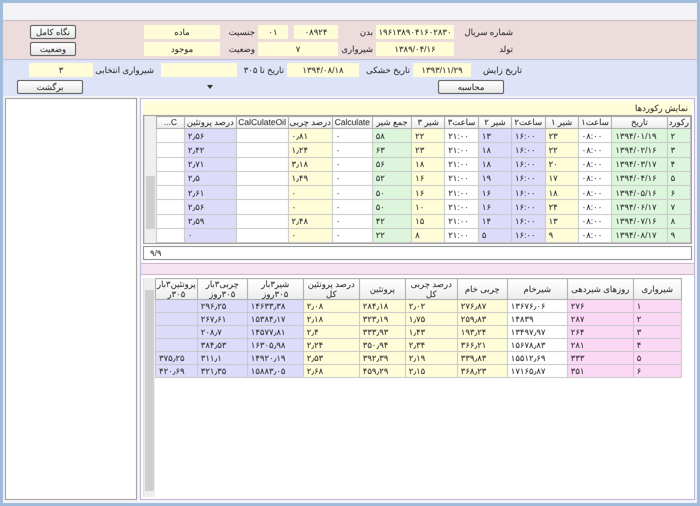 This screenshot has height=506, width=700. I want to click on column-header: شیرخام, so click(537, 289).